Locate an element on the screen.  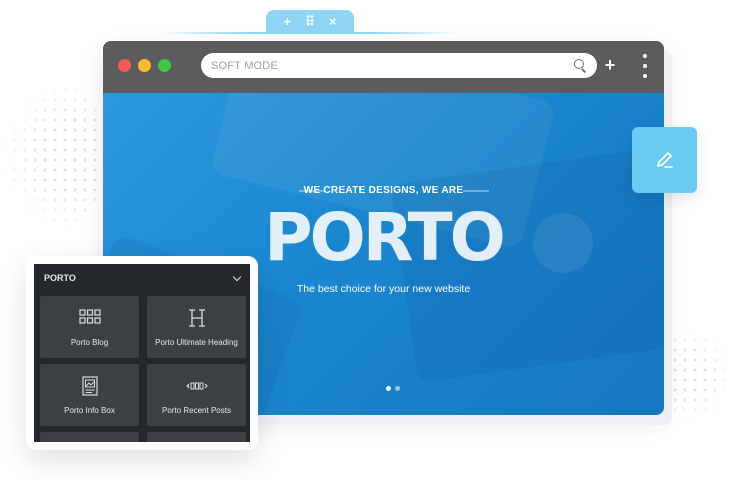
widget-porto-blog: Porto Blog is located at coordinates (89, 327).